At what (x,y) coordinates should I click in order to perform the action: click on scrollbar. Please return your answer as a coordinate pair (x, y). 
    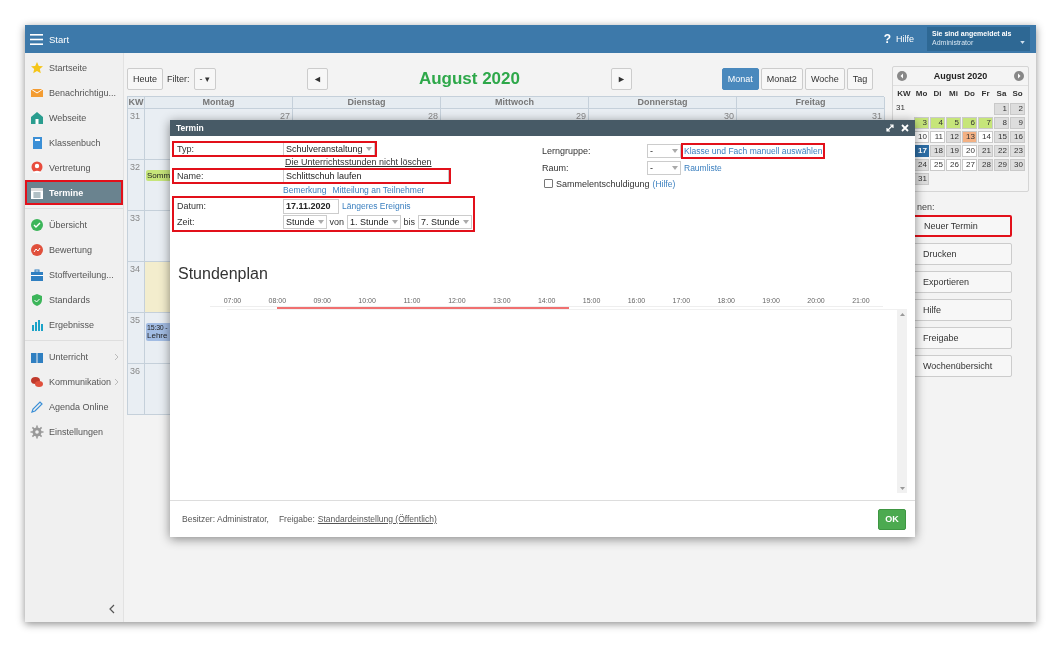
    Looking at the image, I should click on (902, 401).